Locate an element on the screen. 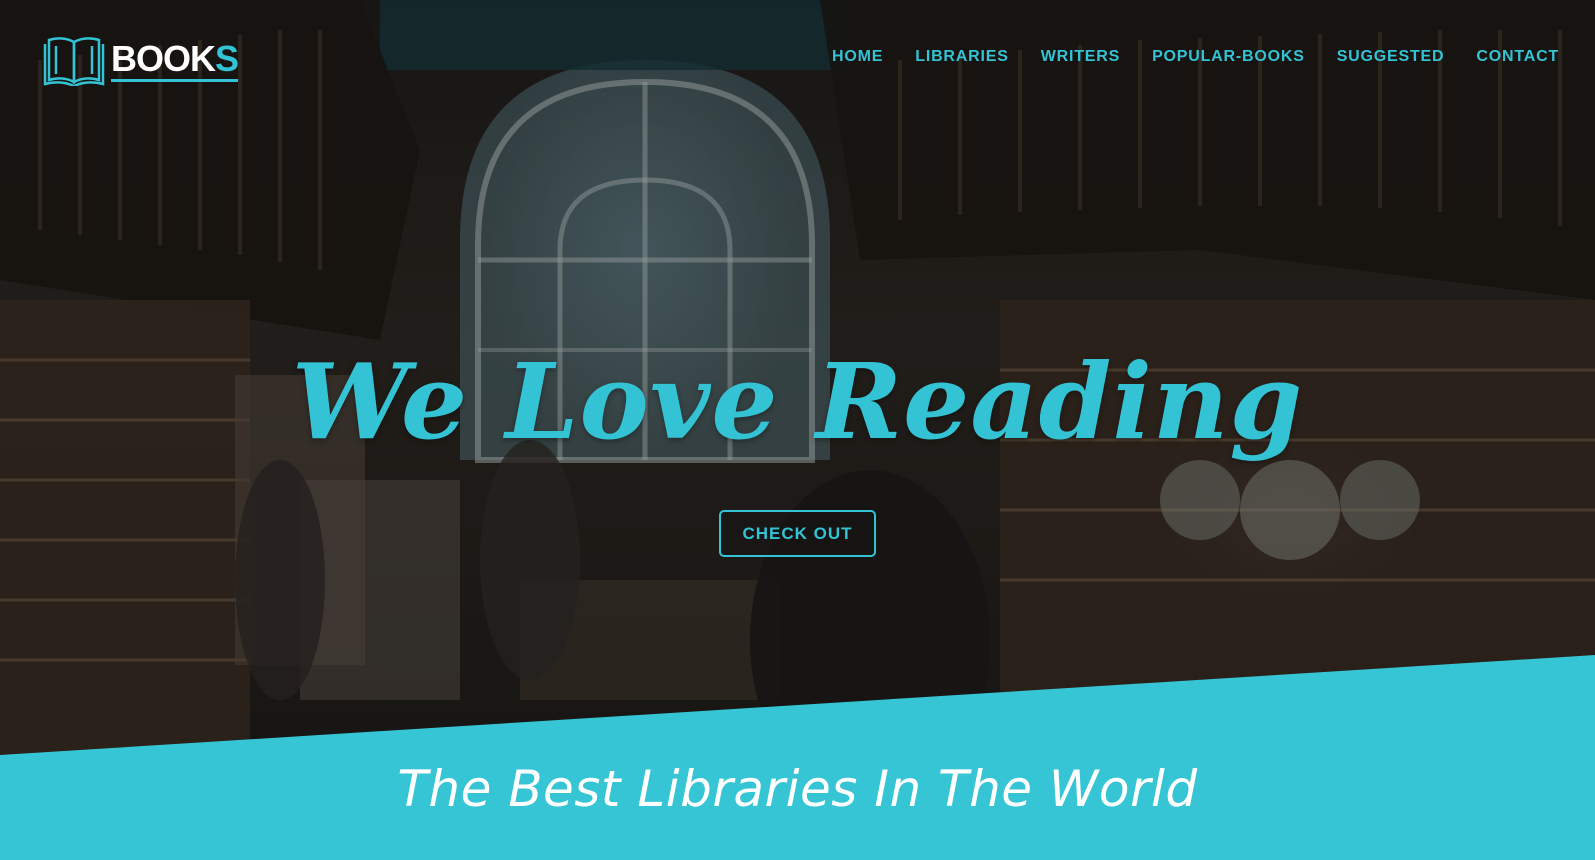  logo-text: BOOKS is located at coordinates (175, 59).